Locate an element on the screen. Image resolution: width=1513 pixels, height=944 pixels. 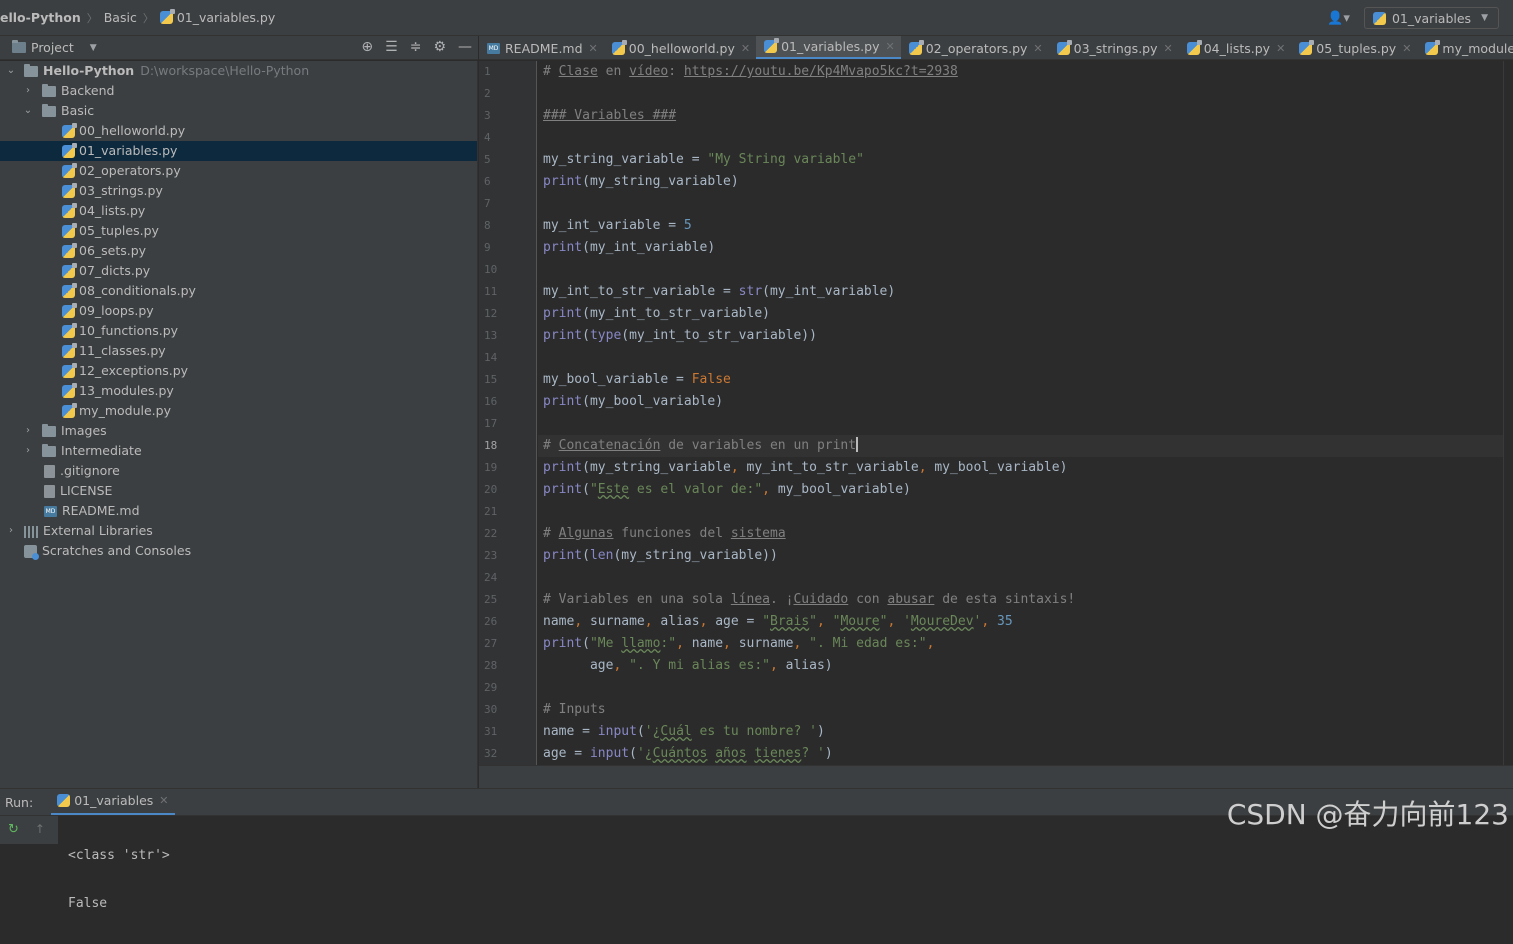
tree-file-item: 08_conditionals.py is located at coordinates (238, 291).